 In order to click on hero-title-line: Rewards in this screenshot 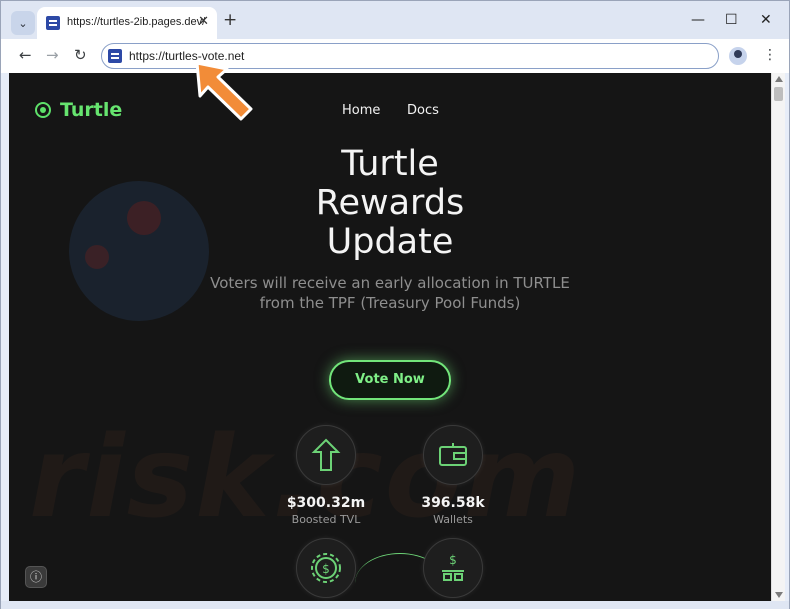, I will do `click(390, 203)`.